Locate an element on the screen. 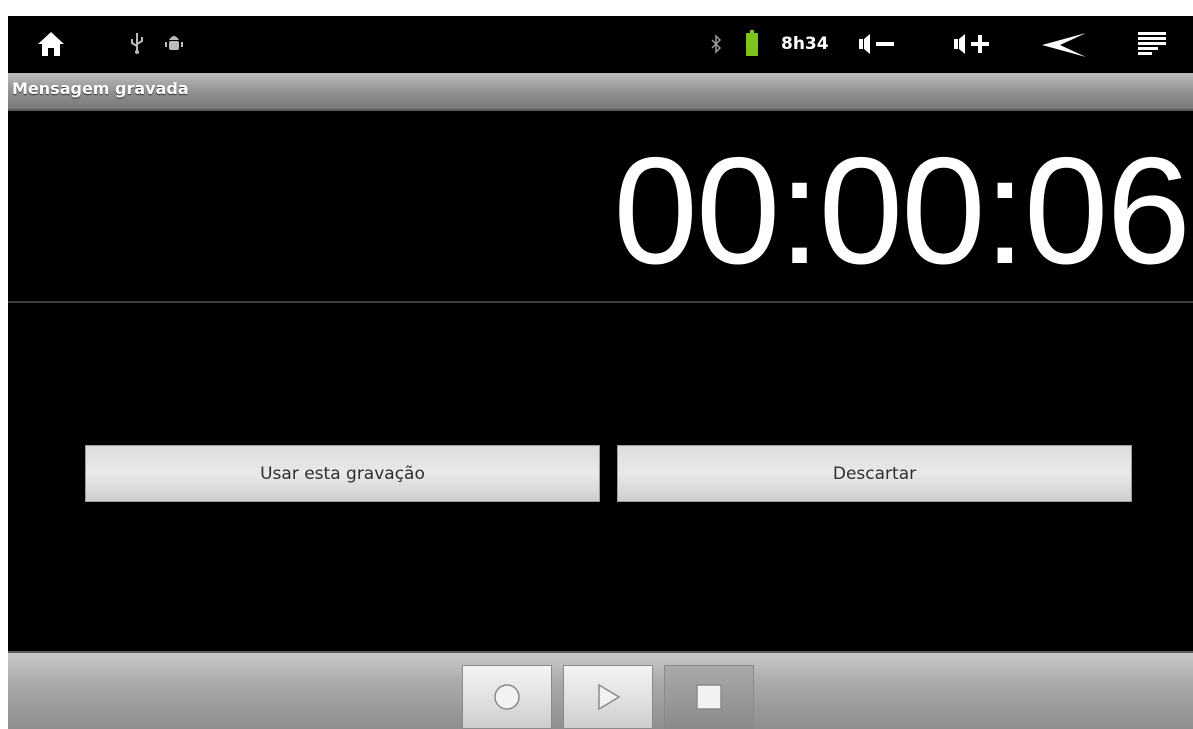 This screenshot has height=729, width=1193. page-title: Mensagem gravada is located at coordinates (100, 88).